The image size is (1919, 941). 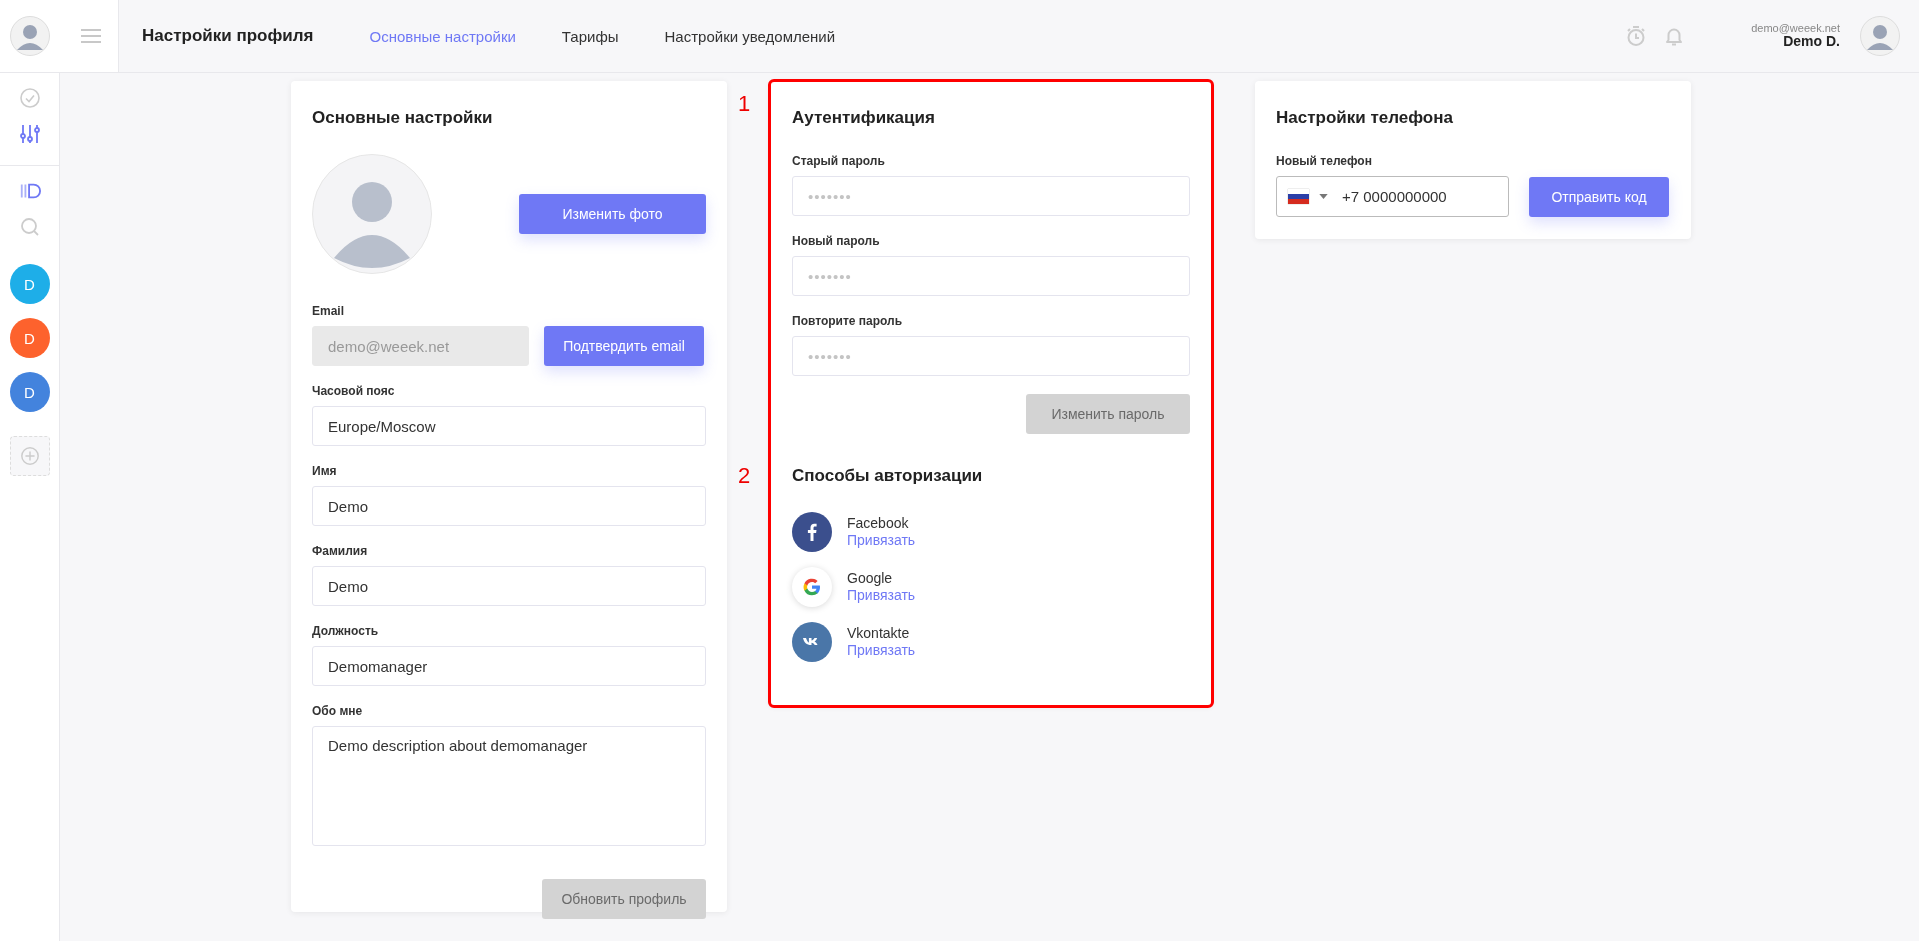 What do you see at coordinates (870, 578) in the screenshot?
I see `auth-provider-name: Google` at bounding box center [870, 578].